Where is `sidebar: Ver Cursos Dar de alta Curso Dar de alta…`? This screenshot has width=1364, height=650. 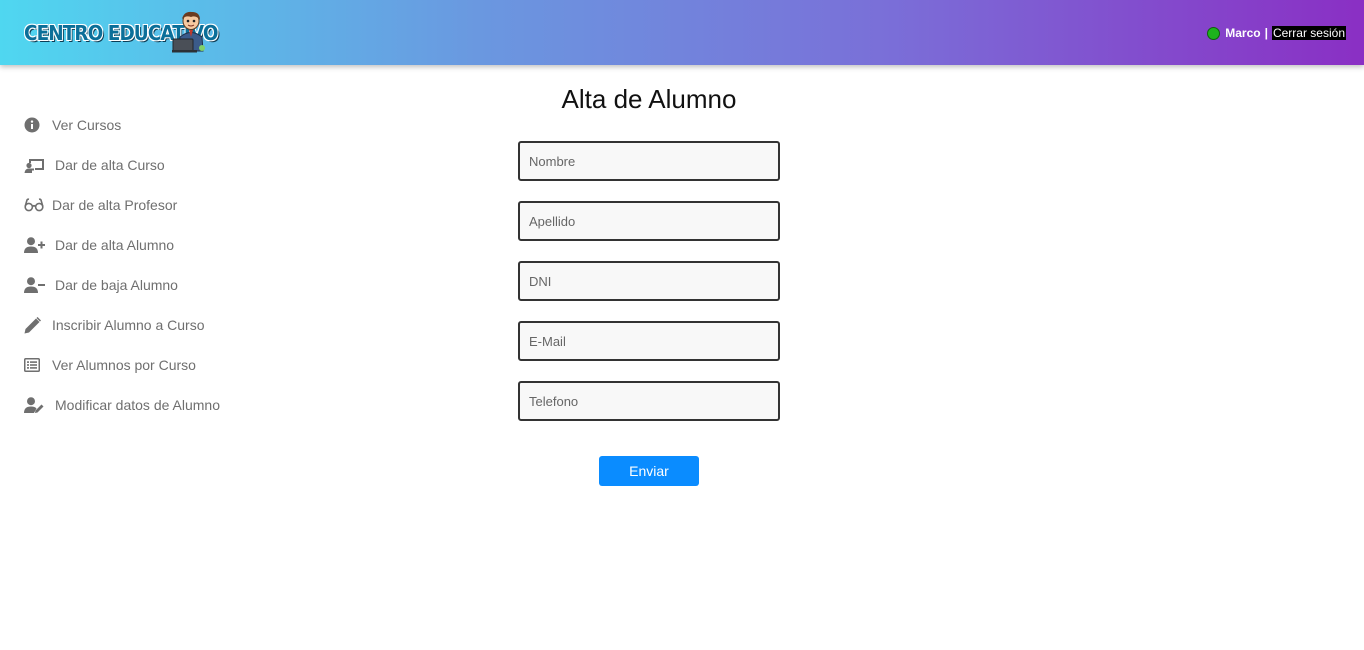
sidebar: Ver Cursos Dar de alta Curso Dar de alta… is located at coordinates (154, 265).